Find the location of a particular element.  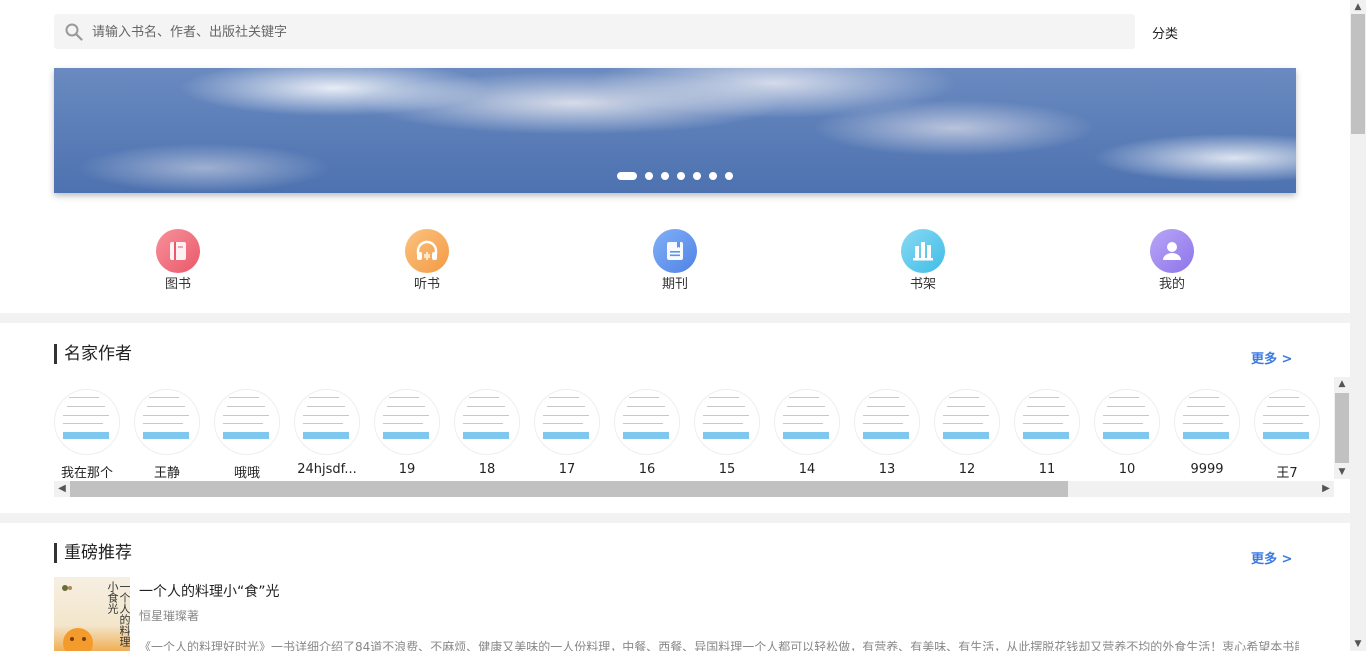

book-title: 一个人的料理小“食”光 is located at coordinates (209, 591).